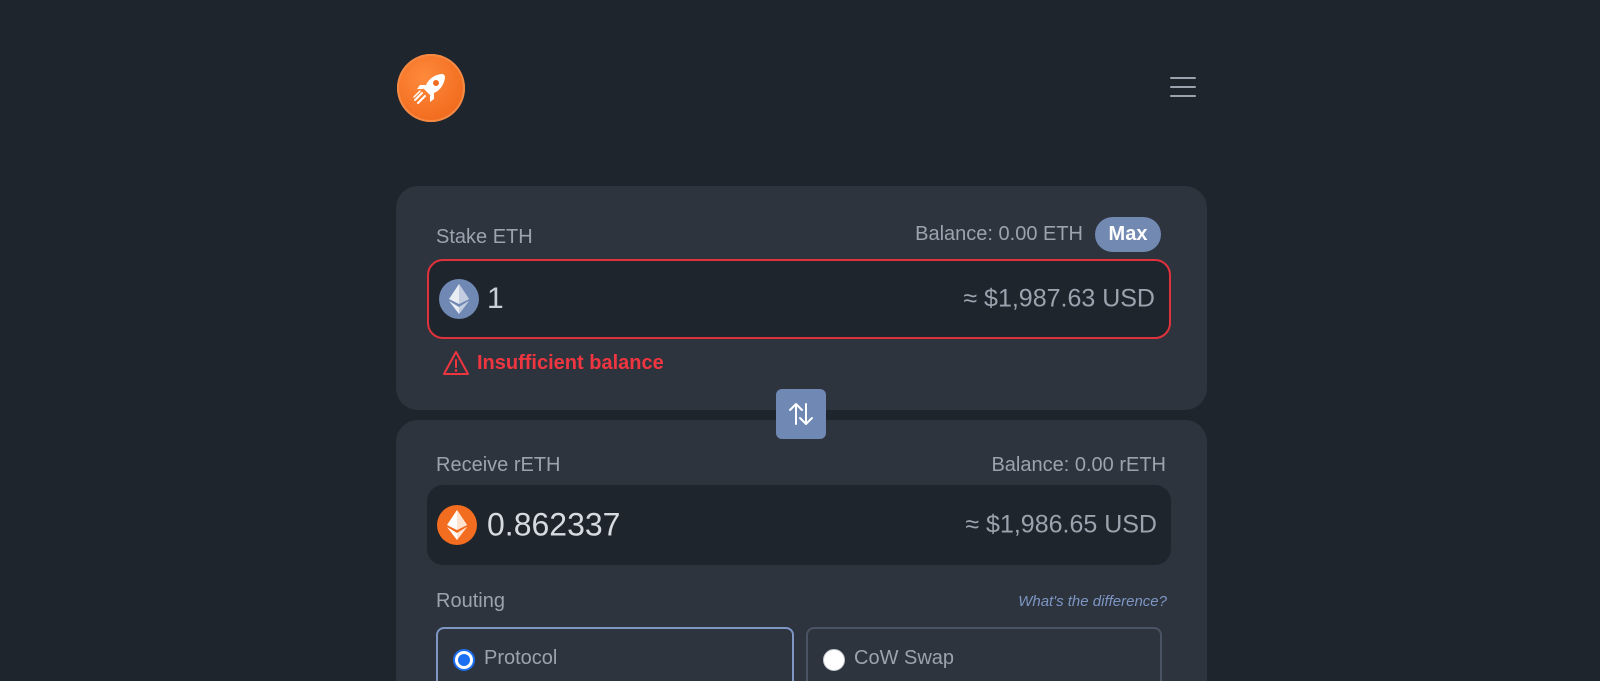 The width and height of the screenshot is (1600, 681). I want to click on rocketpool-logo, so click(431, 88).